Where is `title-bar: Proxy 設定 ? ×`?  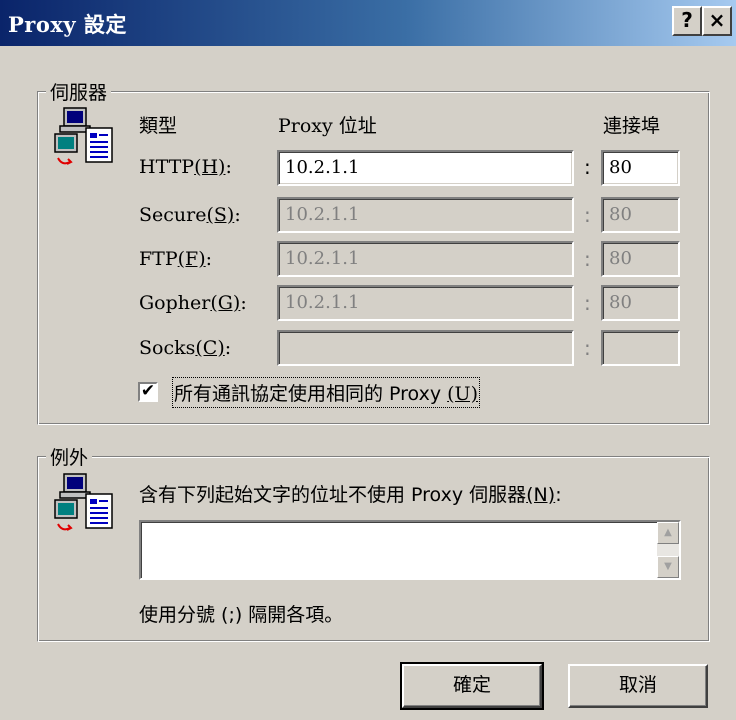 title-bar: Proxy 設定 ? × is located at coordinates (368, 23).